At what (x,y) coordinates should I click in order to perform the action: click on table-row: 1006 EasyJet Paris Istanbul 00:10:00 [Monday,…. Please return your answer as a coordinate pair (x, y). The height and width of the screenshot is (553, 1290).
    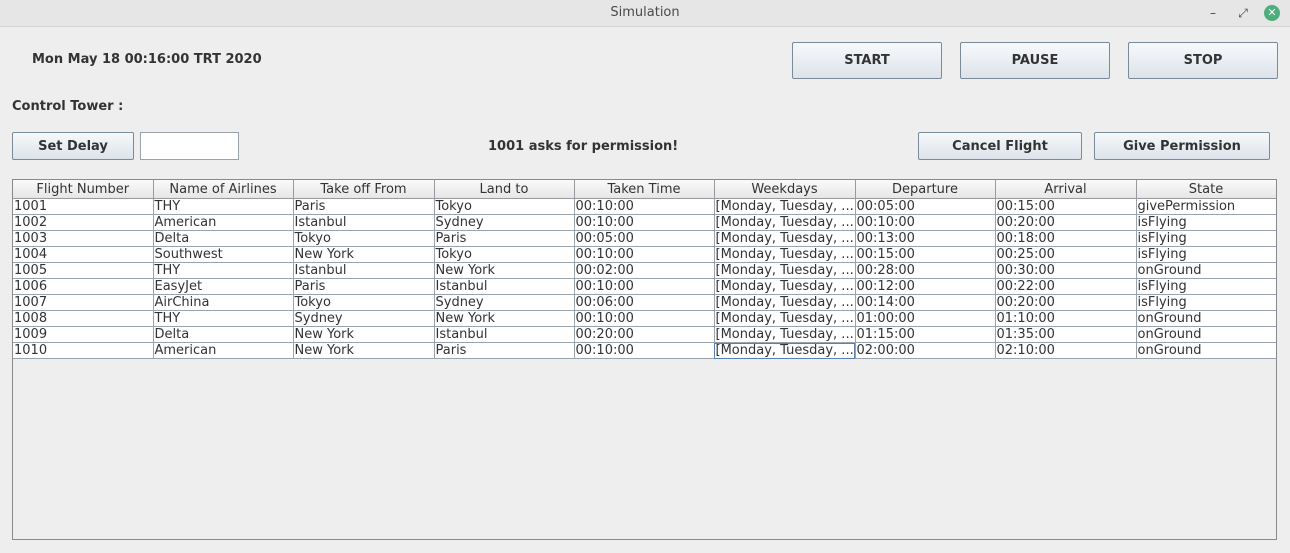
    Looking at the image, I should click on (644, 286).